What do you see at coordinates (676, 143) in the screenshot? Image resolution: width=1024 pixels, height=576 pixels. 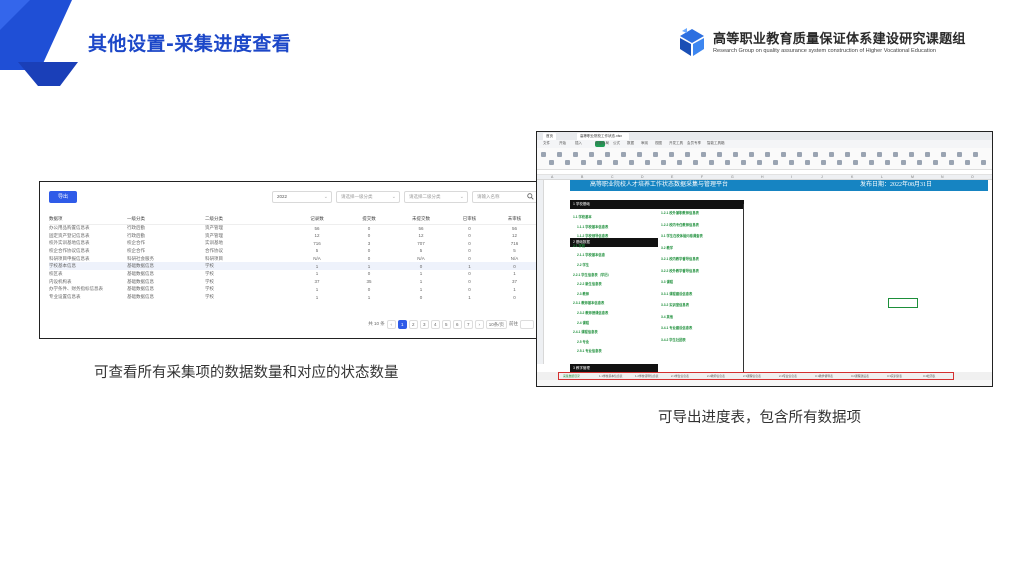 I see `menu-item: 开发工具` at bounding box center [676, 143].